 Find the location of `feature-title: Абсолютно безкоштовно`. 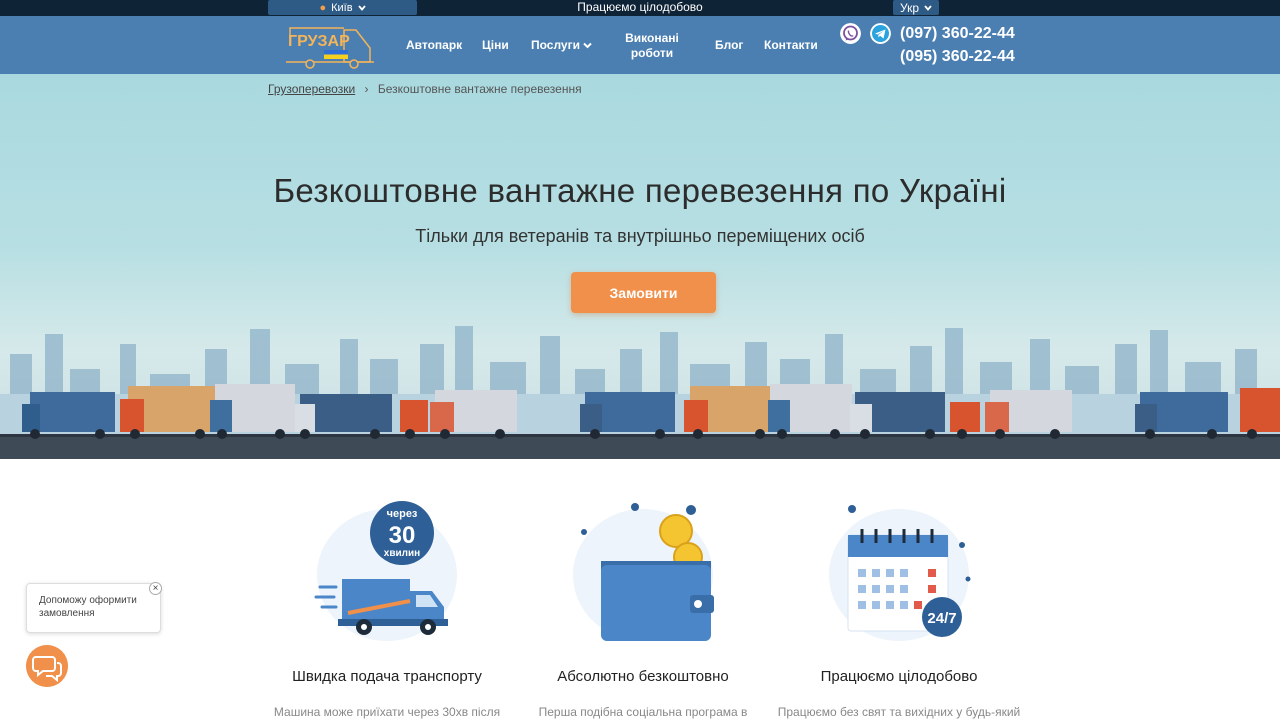

feature-title: Абсолютно безкоштовно is located at coordinates (643, 676).